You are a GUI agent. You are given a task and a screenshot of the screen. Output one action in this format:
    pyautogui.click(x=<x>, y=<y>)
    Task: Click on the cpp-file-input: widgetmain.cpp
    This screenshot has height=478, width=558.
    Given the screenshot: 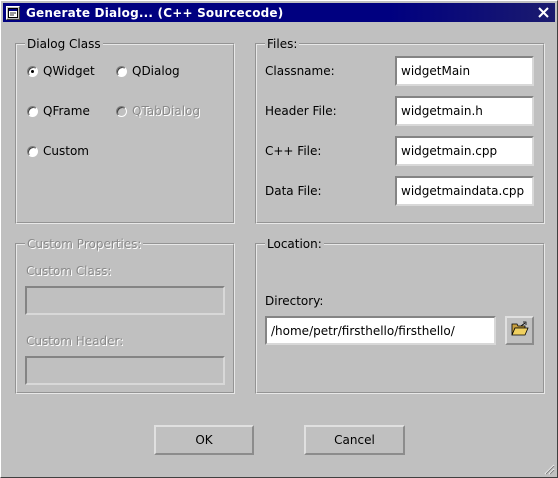 What is the action you would take?
    pyautogui.click(x=464, y=151)
    